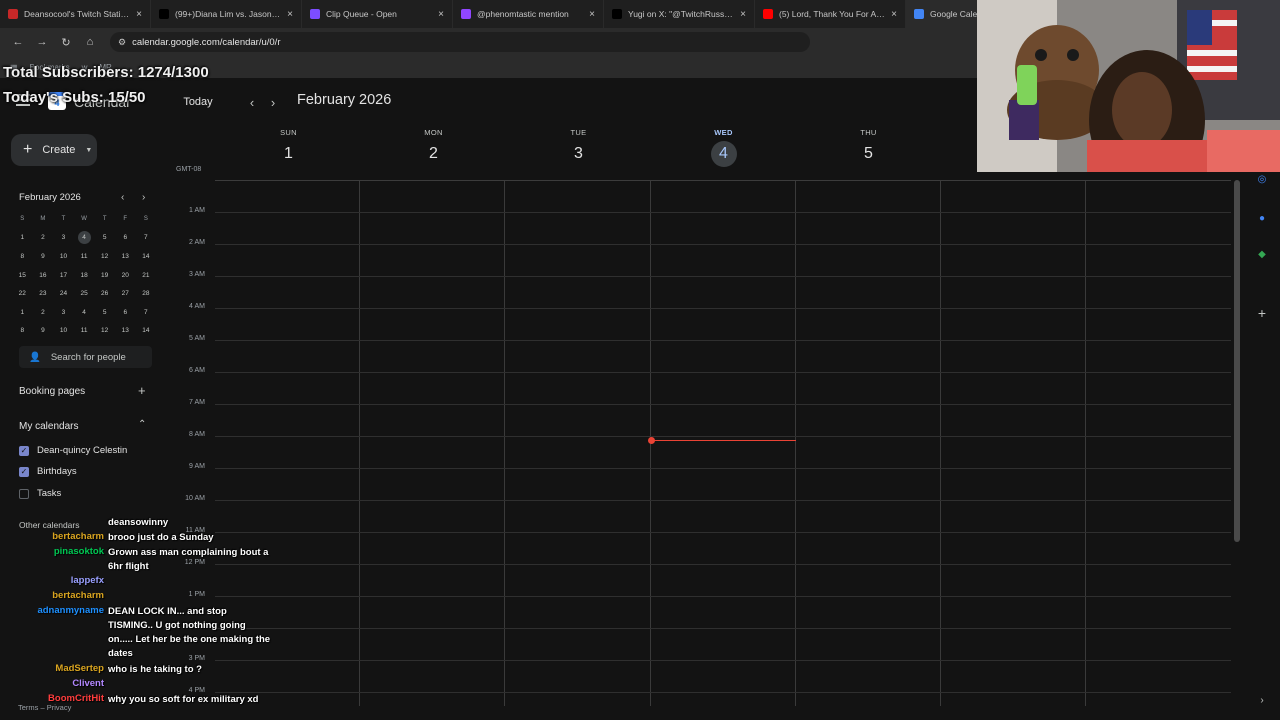  Describe the element at coordinates (84, 275) in the screenshot. I see `mini-day: 18` at that location.